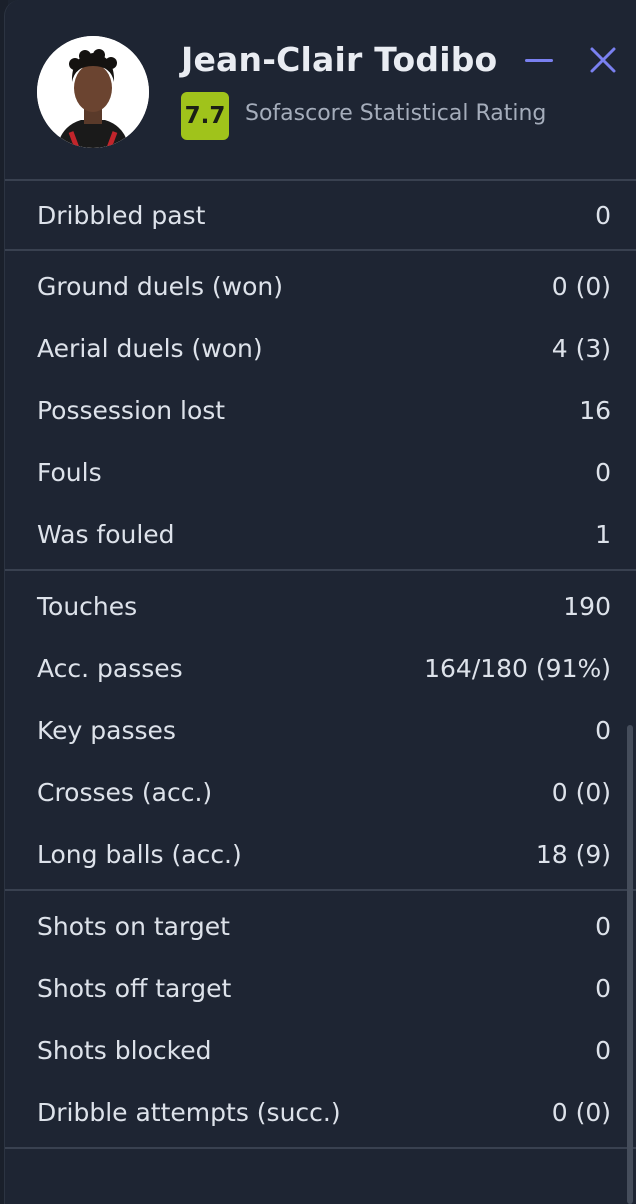  I want to click on stat-row: Key passes 0, so click(320, 730).